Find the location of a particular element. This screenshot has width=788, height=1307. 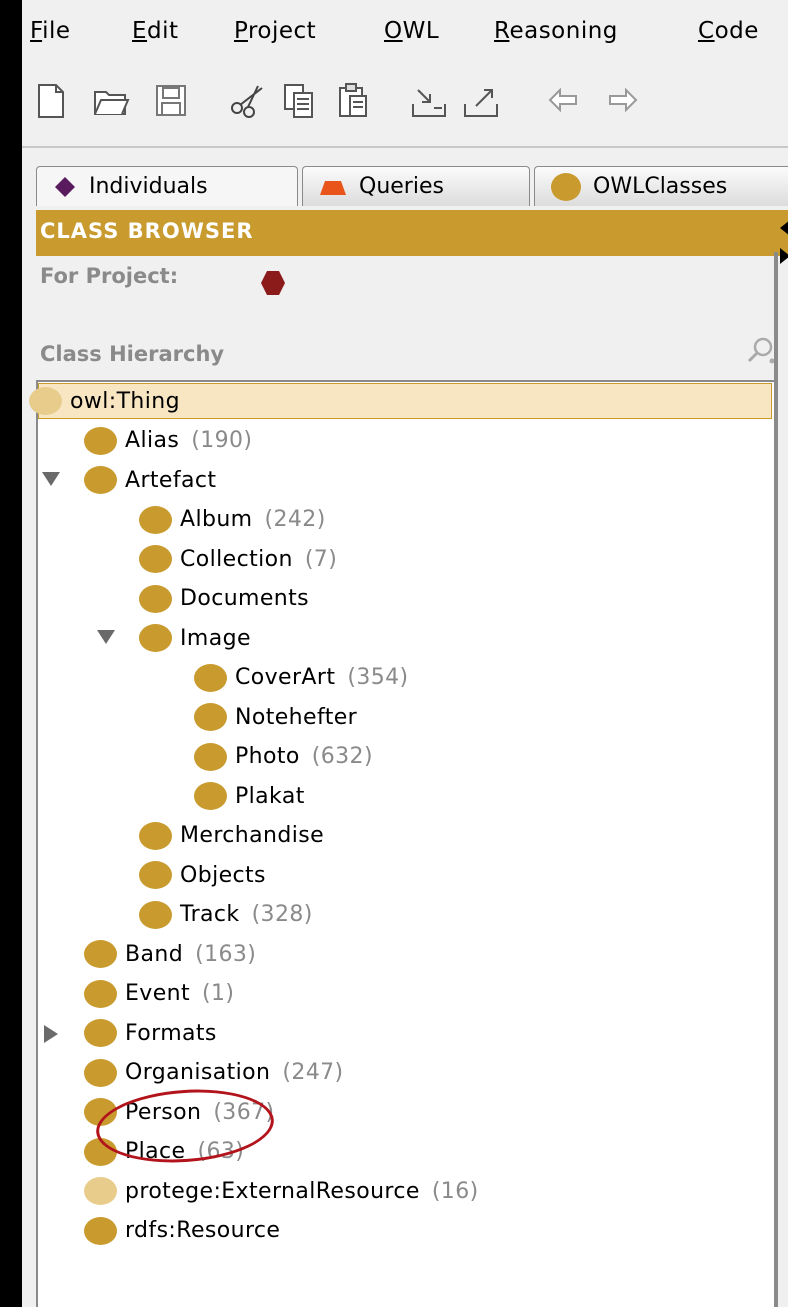

tree-node-label: Event is located at coordinates (158, 993).